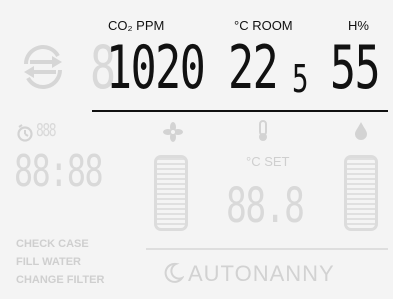 Image resolution: width=393 pixels, height=299 pixels. I want to click on co2-value: 1020, so click(156, 68).